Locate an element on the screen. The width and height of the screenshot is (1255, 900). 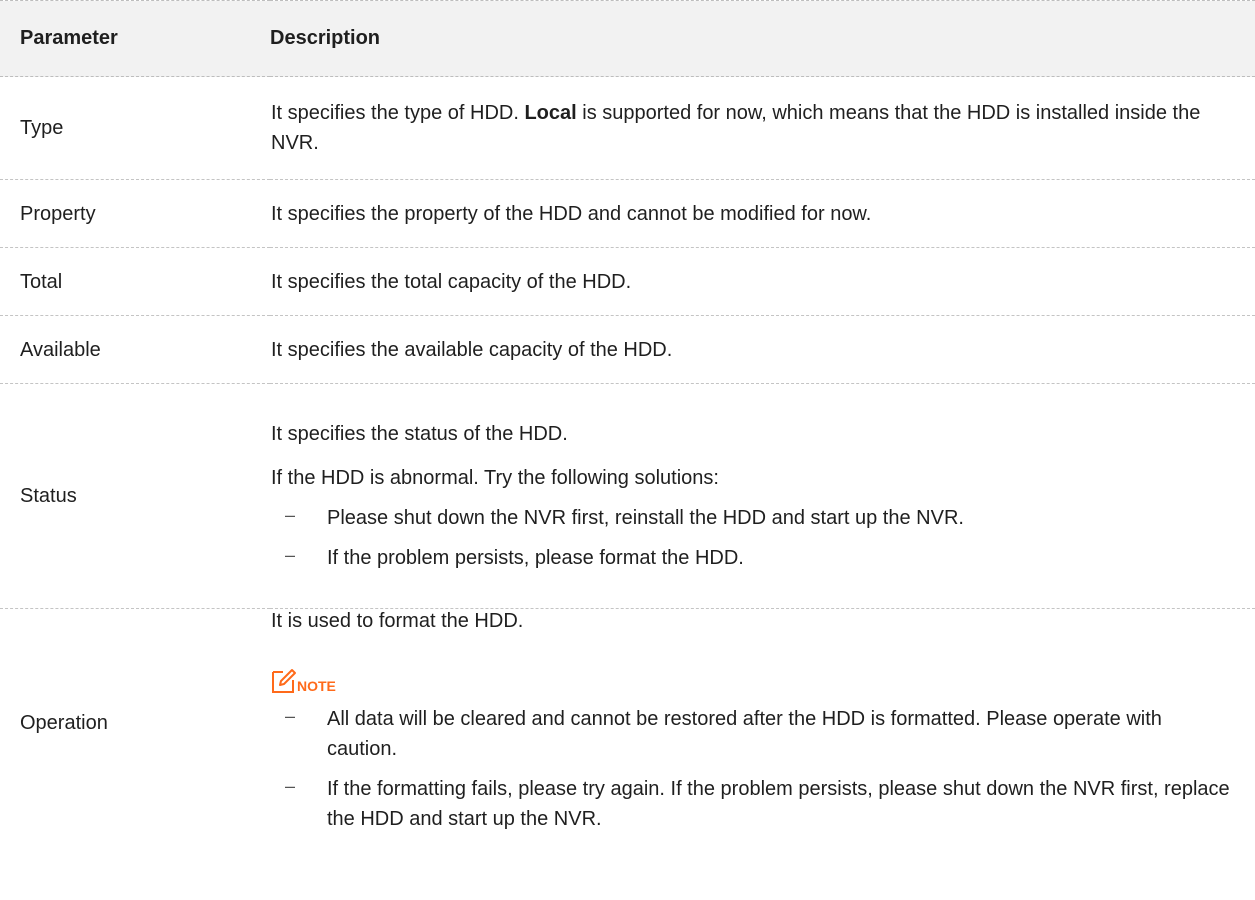
note-callout: NOTE is located at coordinates (752, 679).